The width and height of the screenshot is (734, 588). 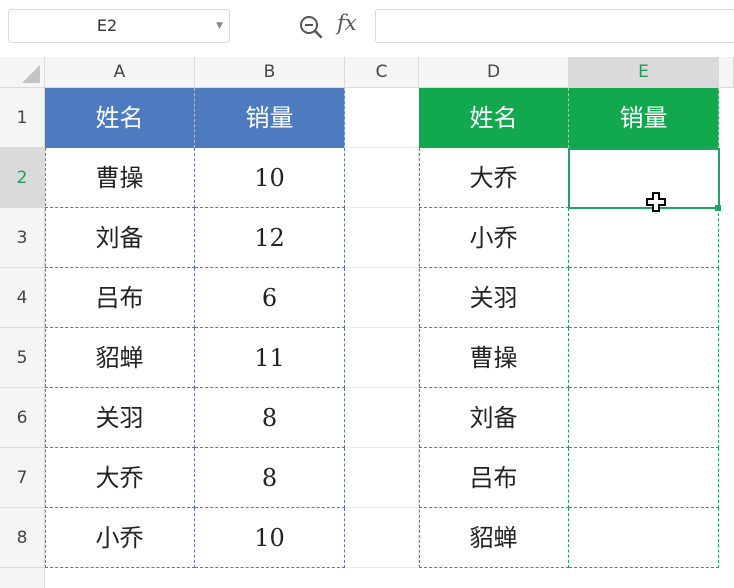 What do you see at coordinates (494, 538) in the screenshot?
I see `right-table-cell-name: 貂蝉` at bounding box center [494, 538].